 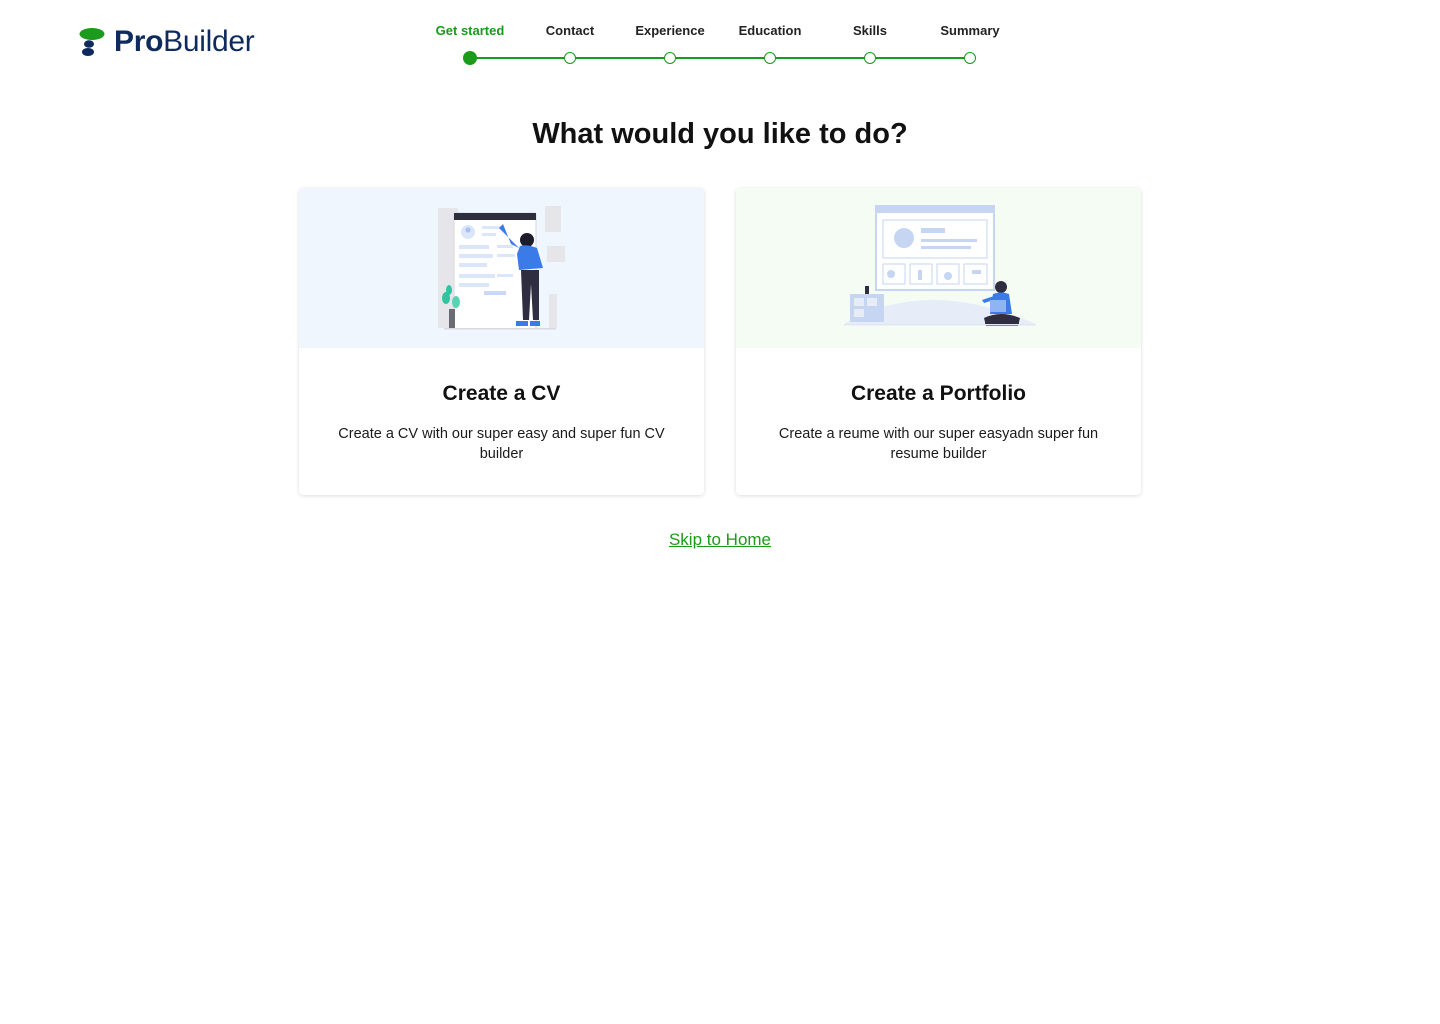 What do you see at coordinates (501, 393) in the screenshot?
I see `card-title: Create a CV` at bounding box center [501, 393].